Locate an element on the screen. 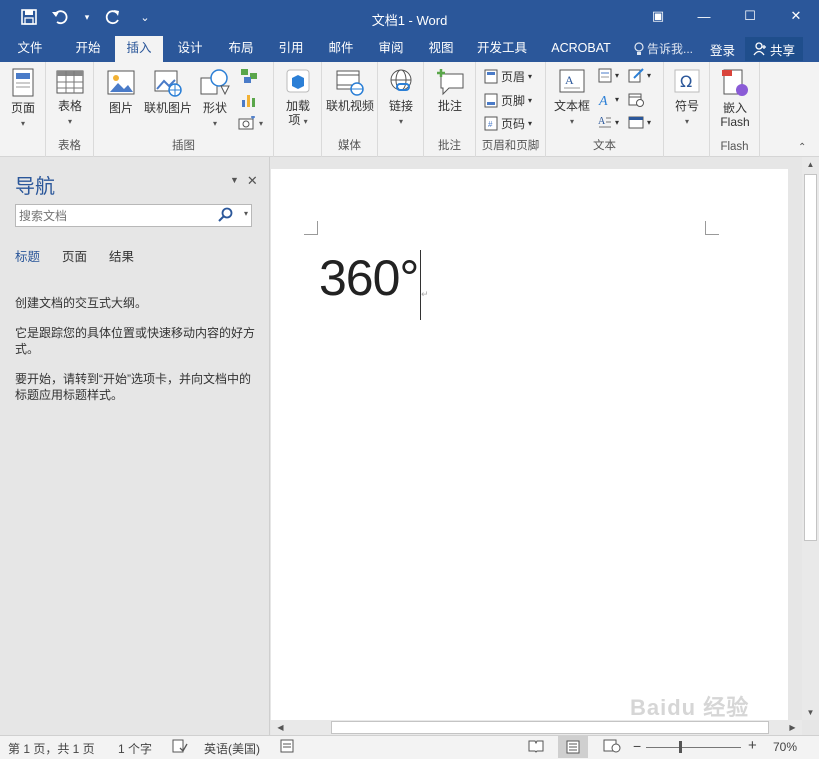 This screenshot has width=819, height=759. comment-button: 批注 is located at coordinates (450, 90).